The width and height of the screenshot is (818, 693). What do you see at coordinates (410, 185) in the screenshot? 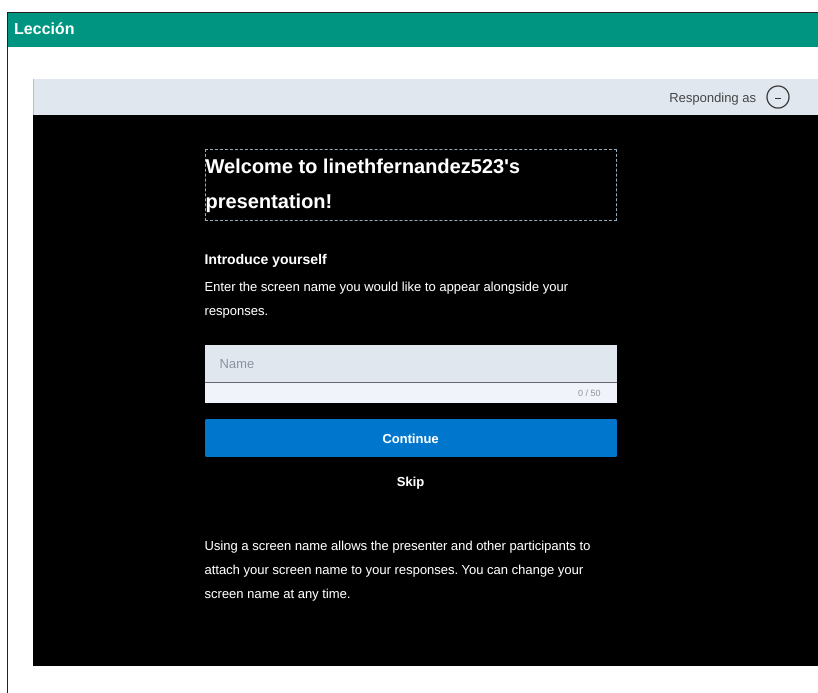
I see `welcome-heading: Welcome to linethfernandez523's presentation!` at bounding box center [410, 185].